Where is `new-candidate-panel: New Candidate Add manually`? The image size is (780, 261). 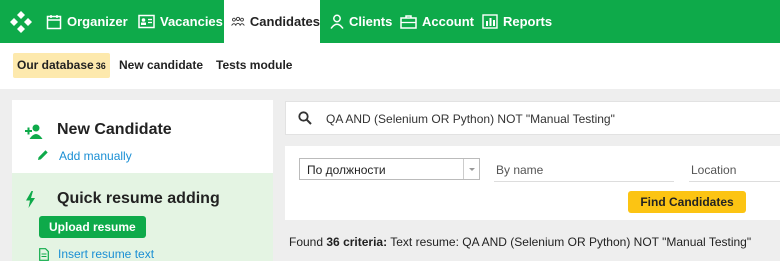
new-candidate-panel: New Candidate Add manually is located at coordinates (142, 136).